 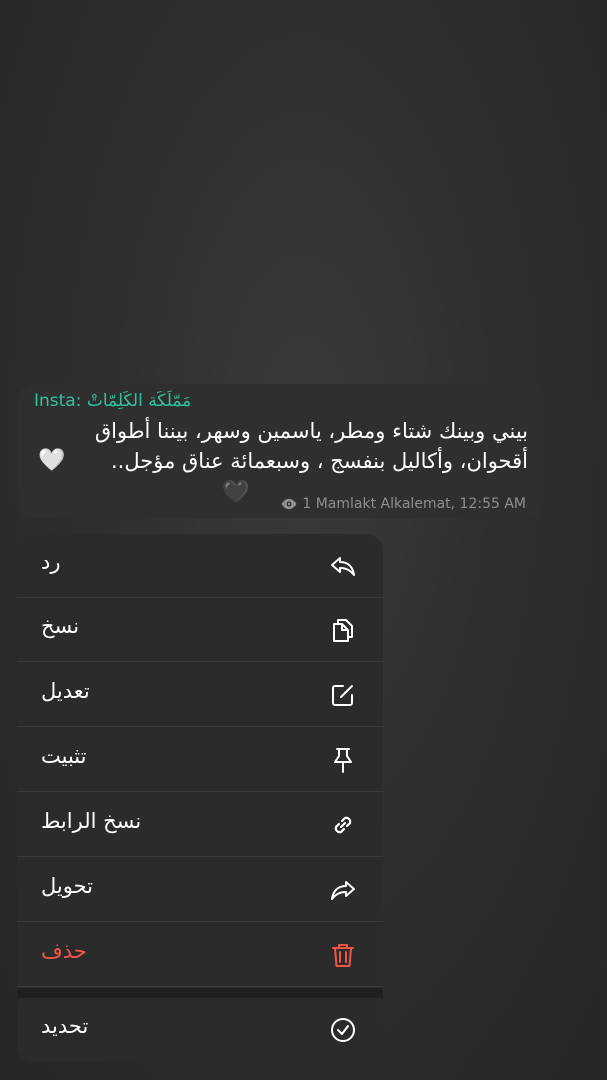 What do you see at coordinates (200, 825) in the screenshot?
I see `menu-item-copy-link: نسخ الرابط` at bounding box center [200, 825].